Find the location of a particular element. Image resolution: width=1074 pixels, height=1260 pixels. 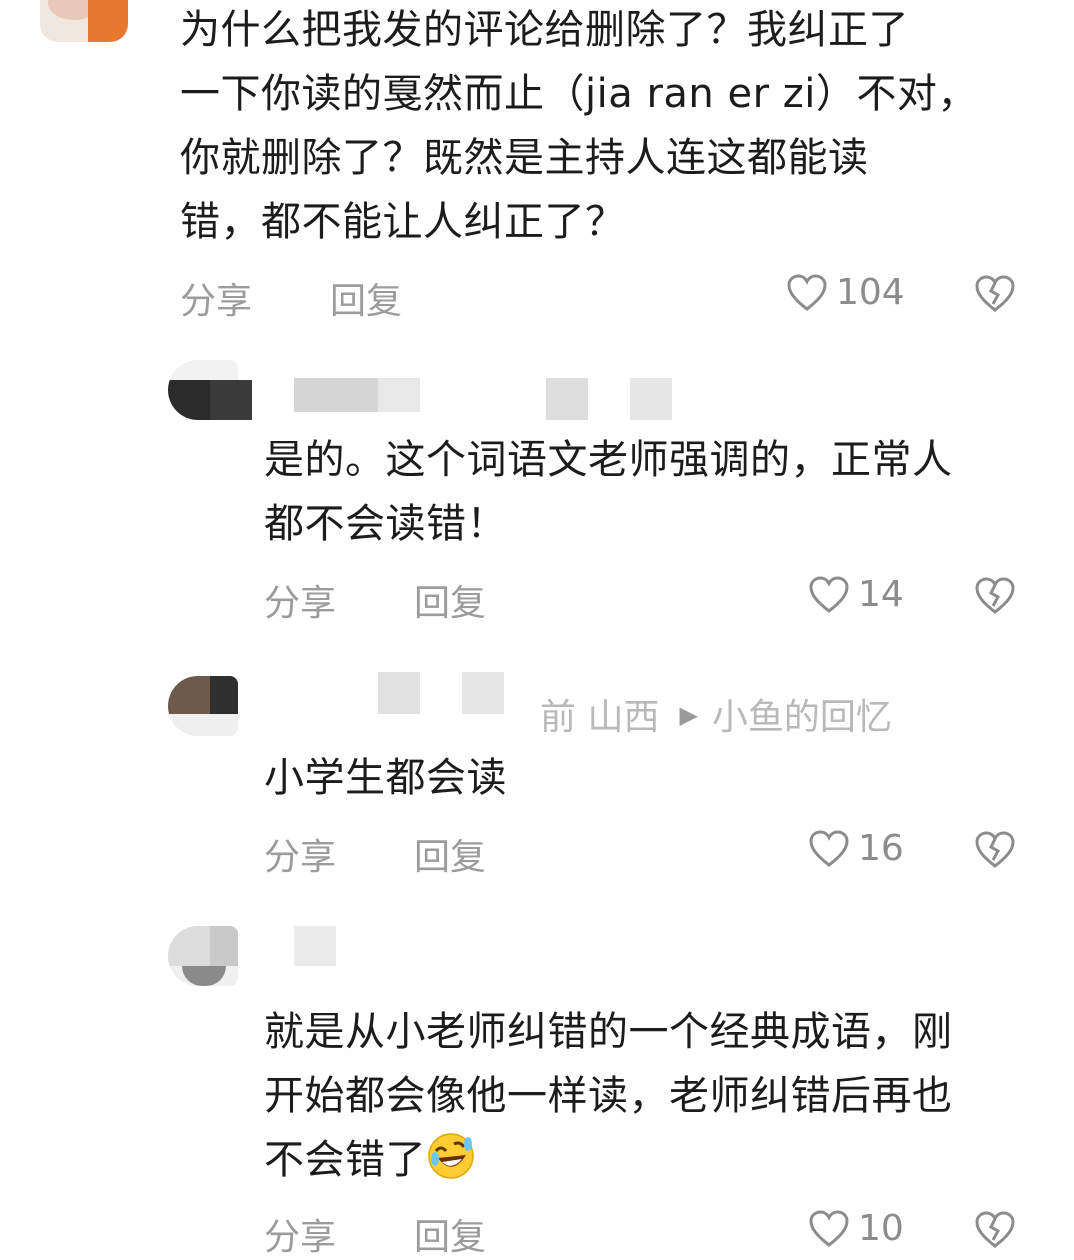

comment-body: 就是从小老师纠错的一个经典成语，刚 开始都会像他一样读，老师纠错后再也 不会错了 is located at coordinates (654, 1096).